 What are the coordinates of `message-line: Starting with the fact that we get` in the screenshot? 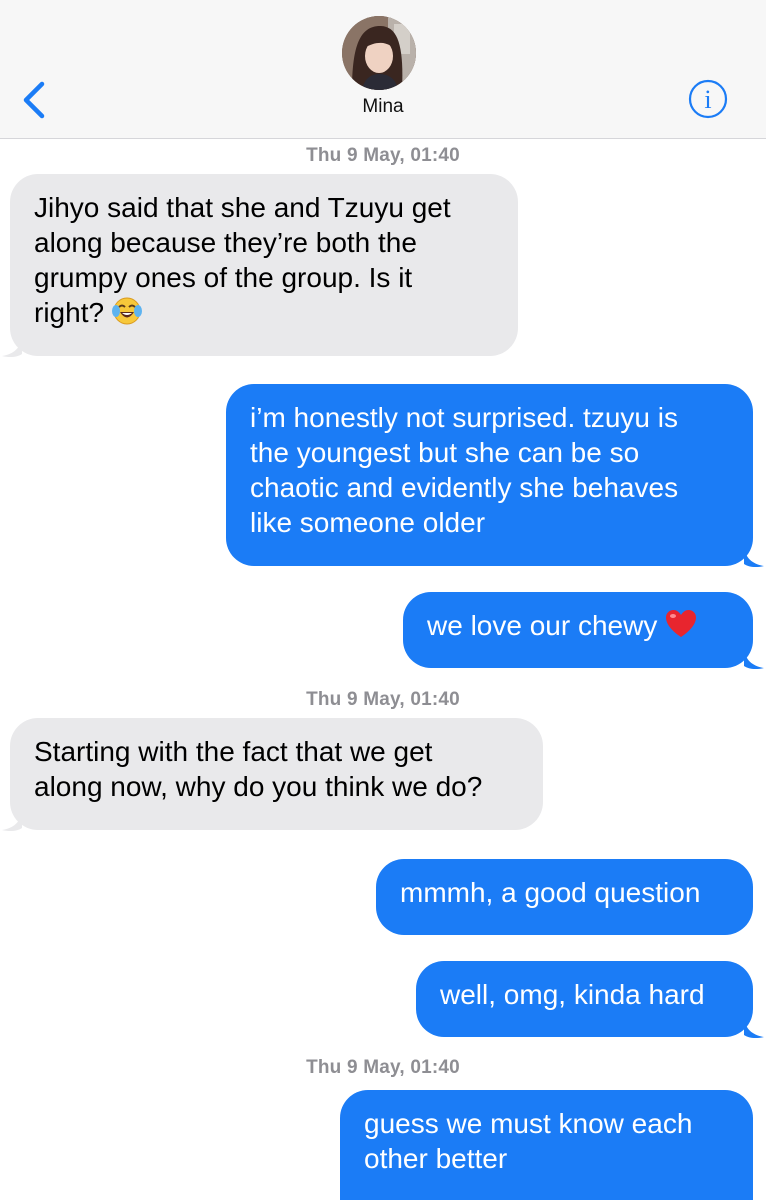 It's located at (233, 751).